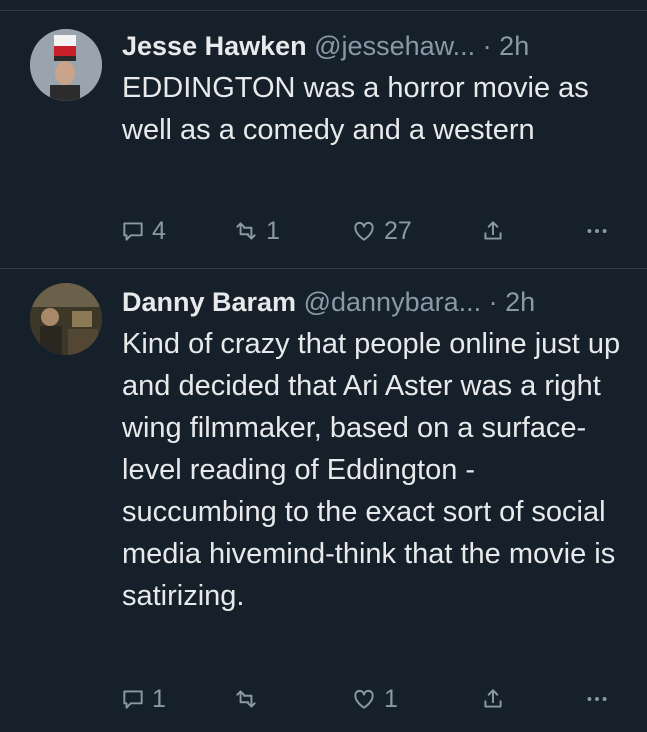 The width and height of the screenshot is (647, 732). I want to click on retweet-button: 1, so click(256, 231).